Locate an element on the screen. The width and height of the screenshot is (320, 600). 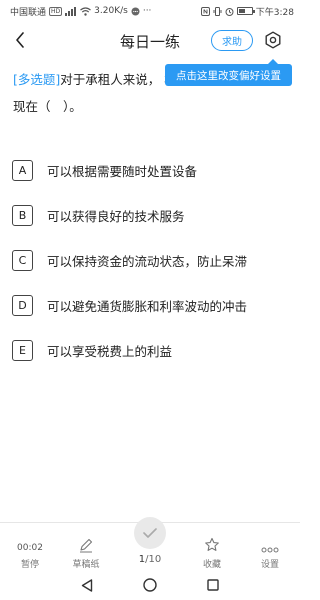
battery-icon is located at coordinates (245, 11).